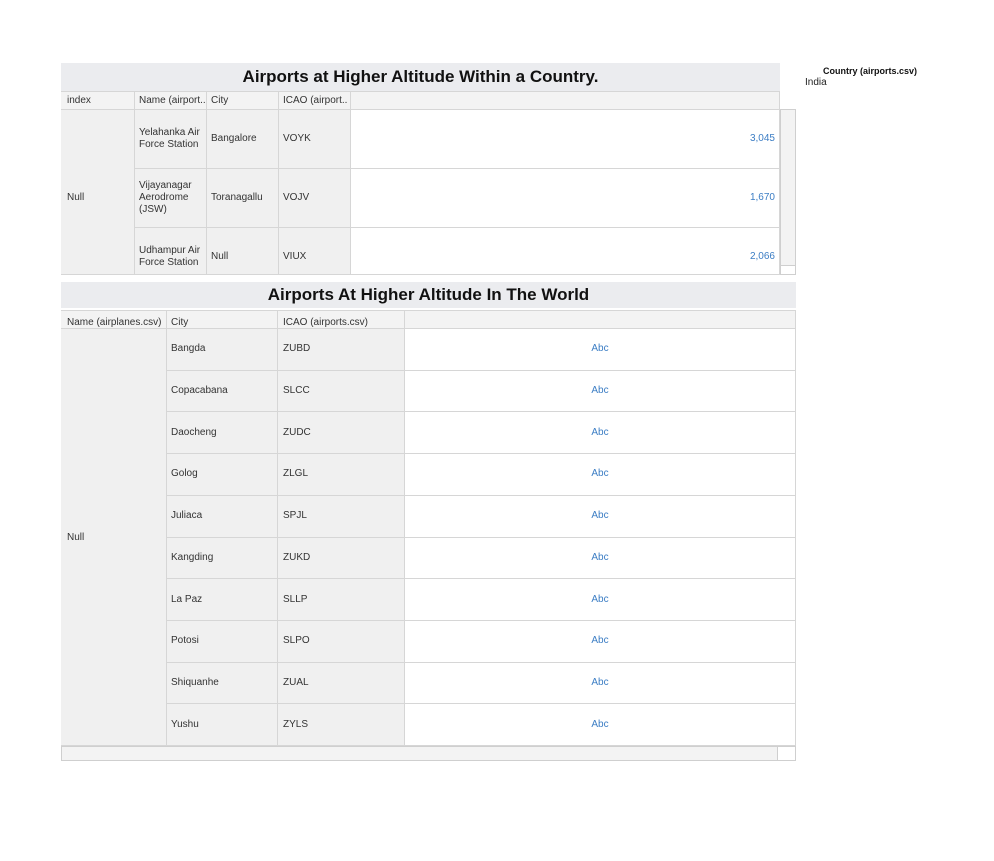 This screenshot has width=994, height=861. What do you see at coordinates (297, 432) in the screenshot?
I see `table2-cell-icao: ZUDC` at bounding box center [297, 432].